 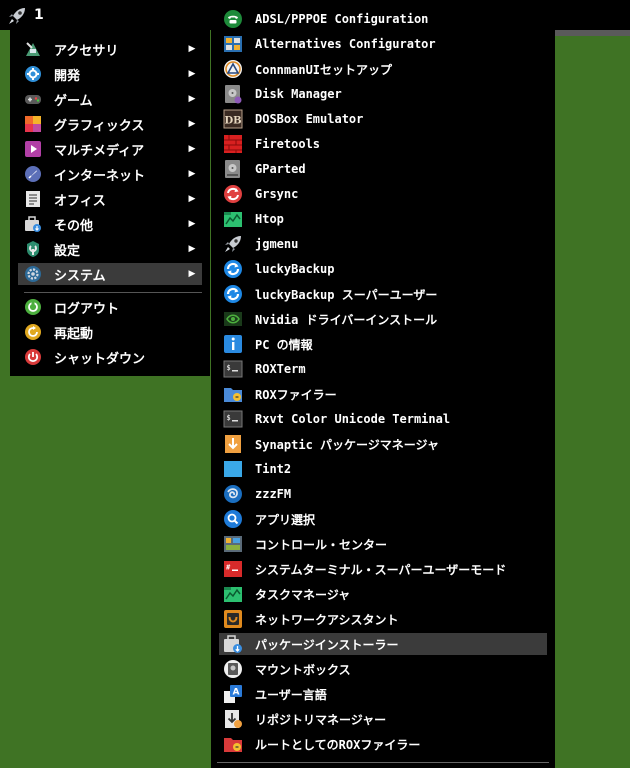 What do you see at coordinates (383, 44) in the screenshot?
I see `submenu-item-alternatives: Alternatives Configurator` at bounding box center [383, 44].